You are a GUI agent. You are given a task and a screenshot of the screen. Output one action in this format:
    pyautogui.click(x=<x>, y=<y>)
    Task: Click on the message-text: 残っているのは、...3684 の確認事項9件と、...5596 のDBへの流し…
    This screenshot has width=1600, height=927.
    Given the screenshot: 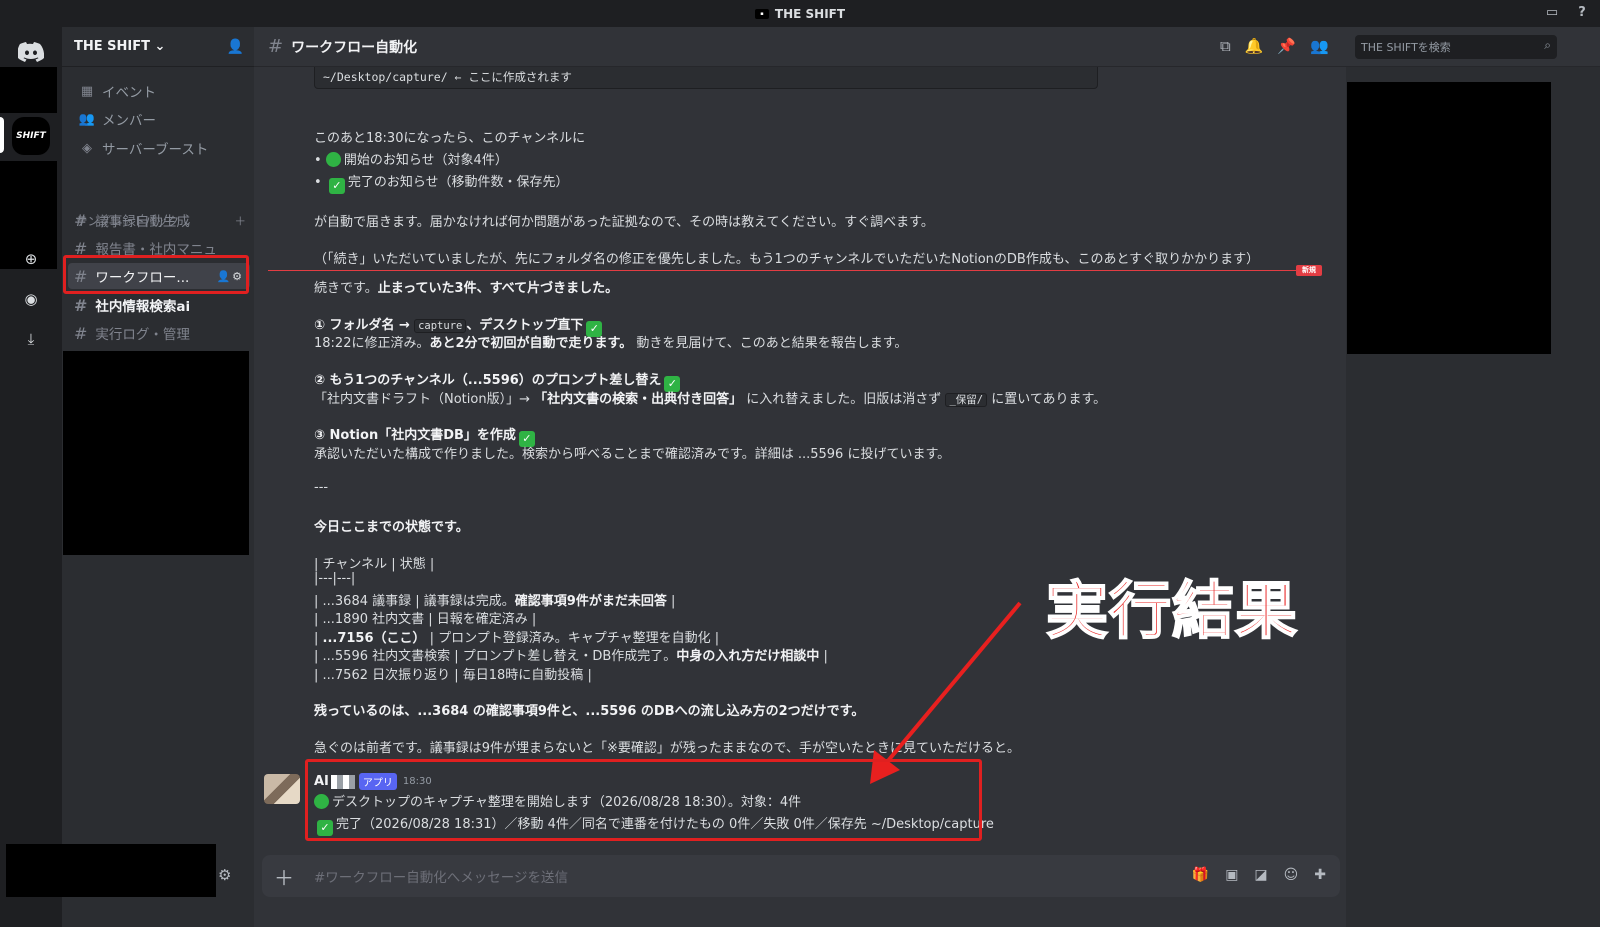 What is the action you would take?
    pyautogui.click(x=589, y=711)
    